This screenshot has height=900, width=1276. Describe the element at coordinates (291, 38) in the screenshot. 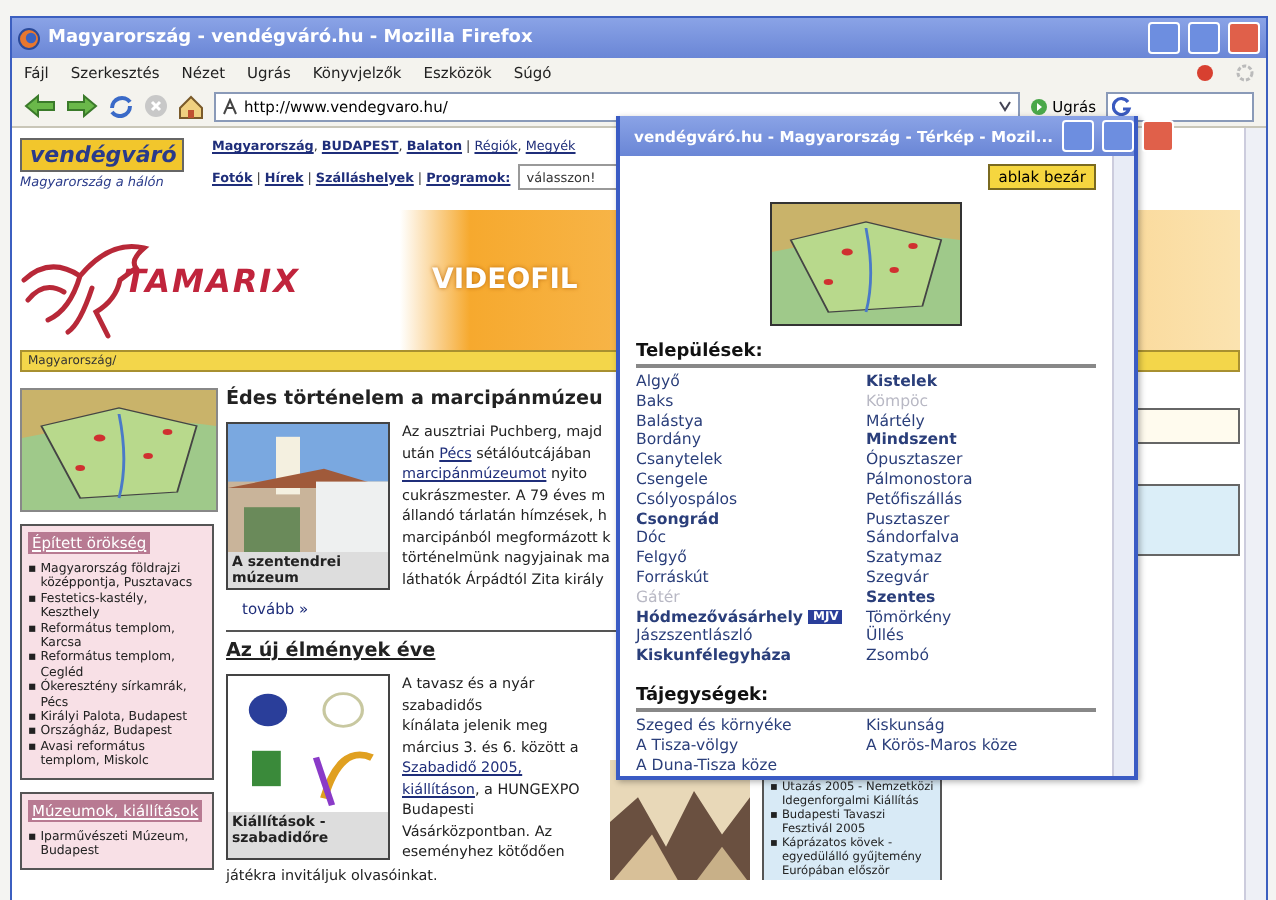

I see `window-title: Magyarország - vendégváró.hu - Mozilla Firefox` at that location.